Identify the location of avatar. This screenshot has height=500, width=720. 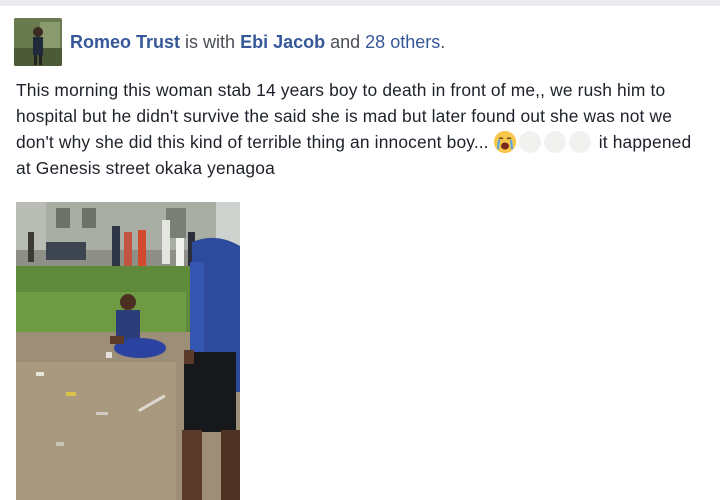
(38, 42).